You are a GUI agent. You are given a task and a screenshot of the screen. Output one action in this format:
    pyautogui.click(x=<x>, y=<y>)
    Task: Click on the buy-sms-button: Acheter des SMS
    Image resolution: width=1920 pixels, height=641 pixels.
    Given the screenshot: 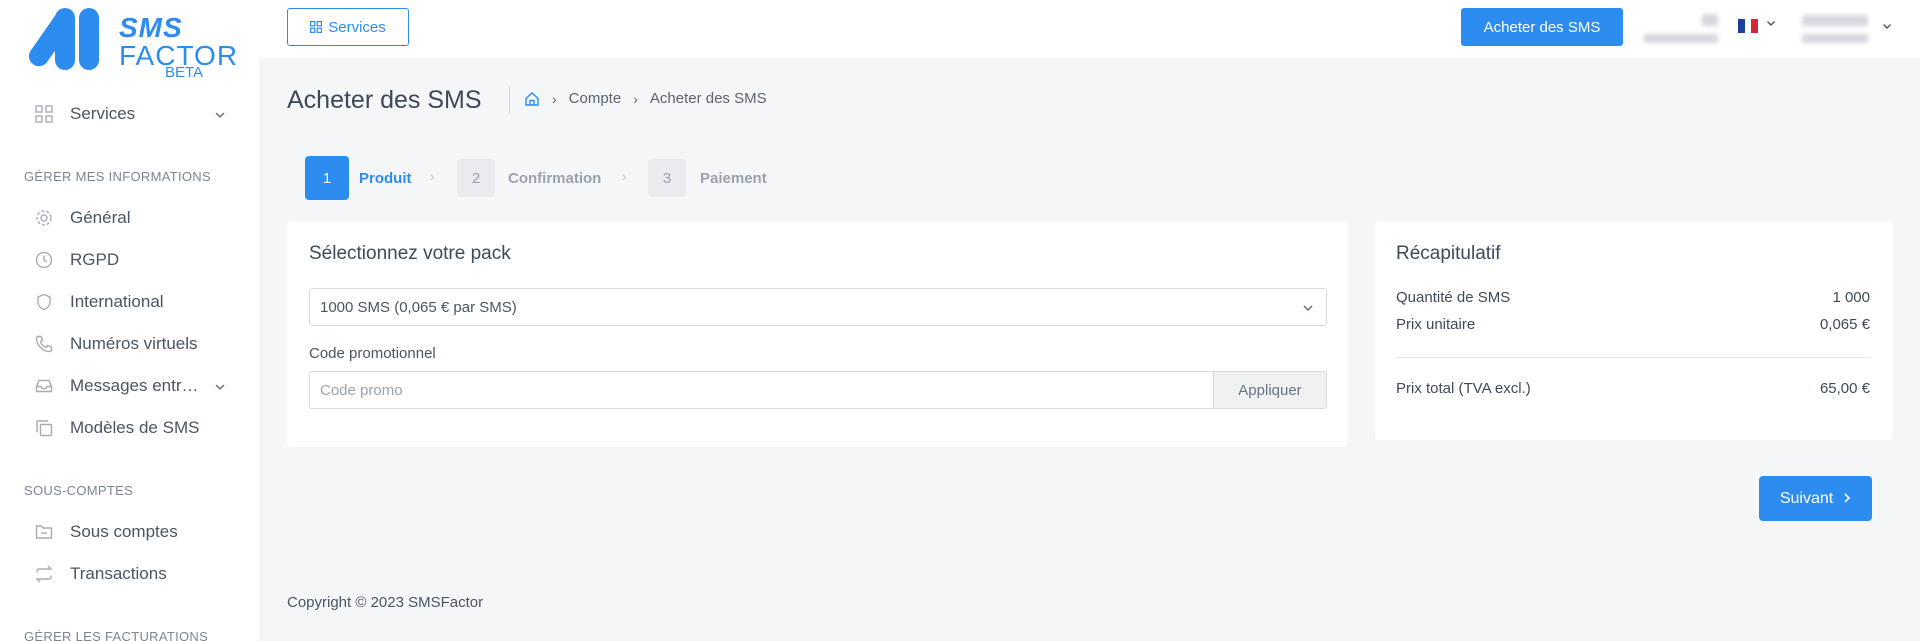 What is the action you would take?
    pyautogui.click(x=1542, y=27)
    